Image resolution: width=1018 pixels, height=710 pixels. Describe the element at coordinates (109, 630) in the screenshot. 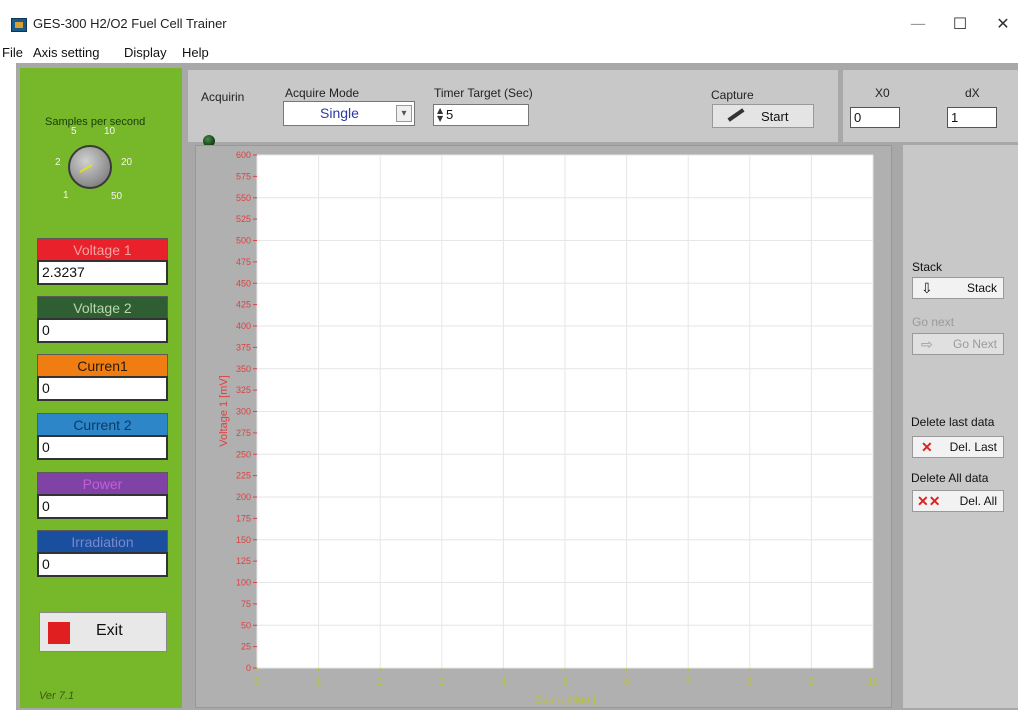

I see `exit-label: Exit` at that location.